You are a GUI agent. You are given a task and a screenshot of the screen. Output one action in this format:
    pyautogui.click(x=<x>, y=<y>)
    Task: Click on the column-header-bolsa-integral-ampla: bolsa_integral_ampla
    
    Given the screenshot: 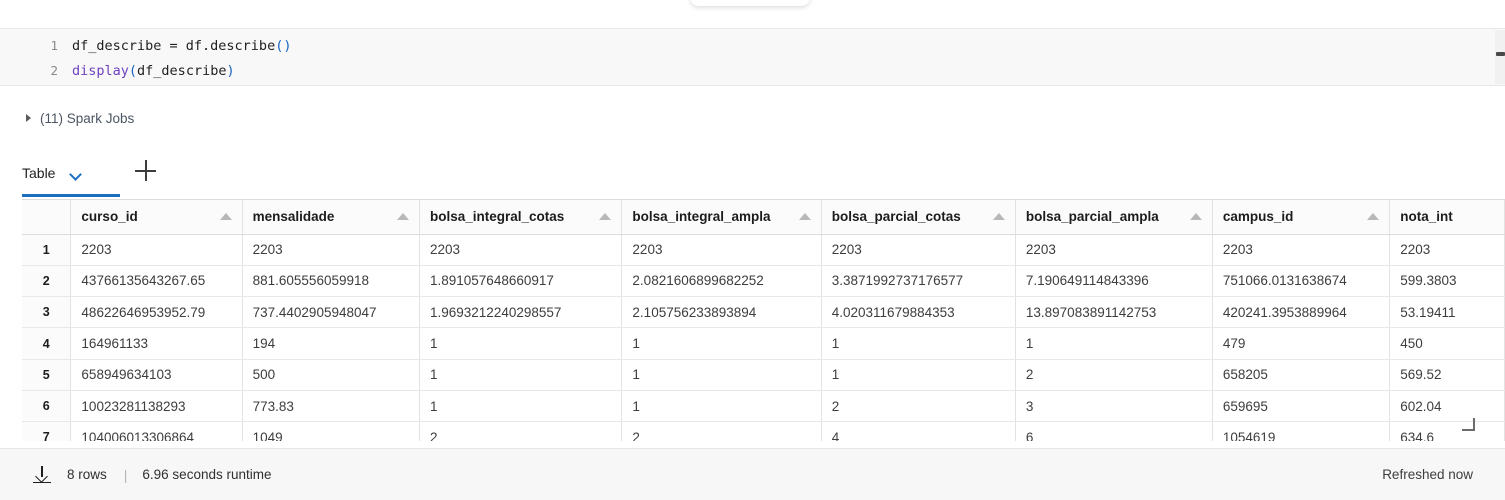 What is the action you would take?
    pyautogui.click(x=721, y=217)
    